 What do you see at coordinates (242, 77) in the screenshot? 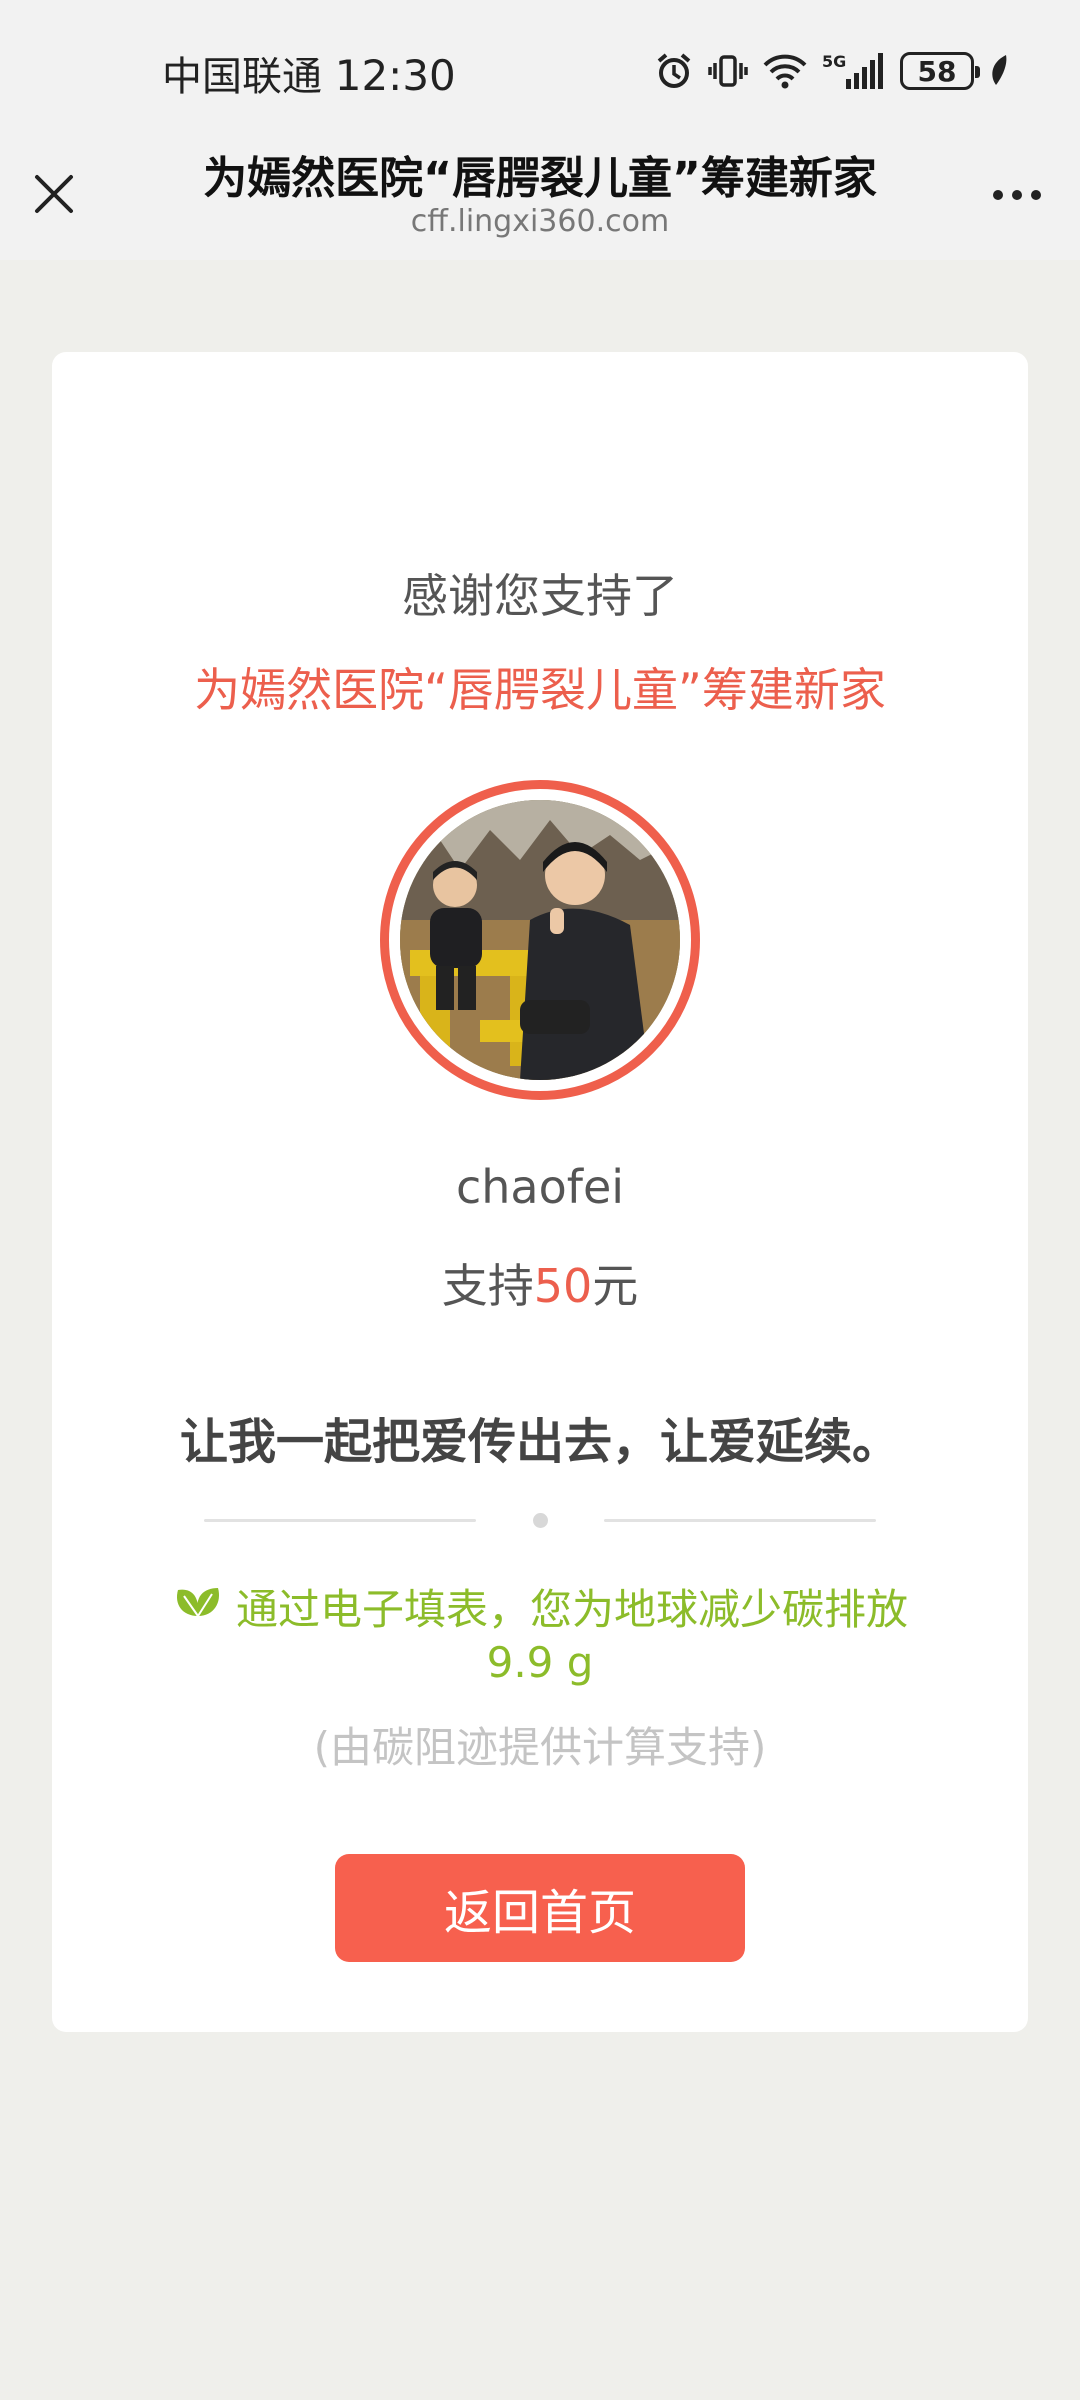
I see `carrier-name: 中国联通` at bounding box center [242, 77].